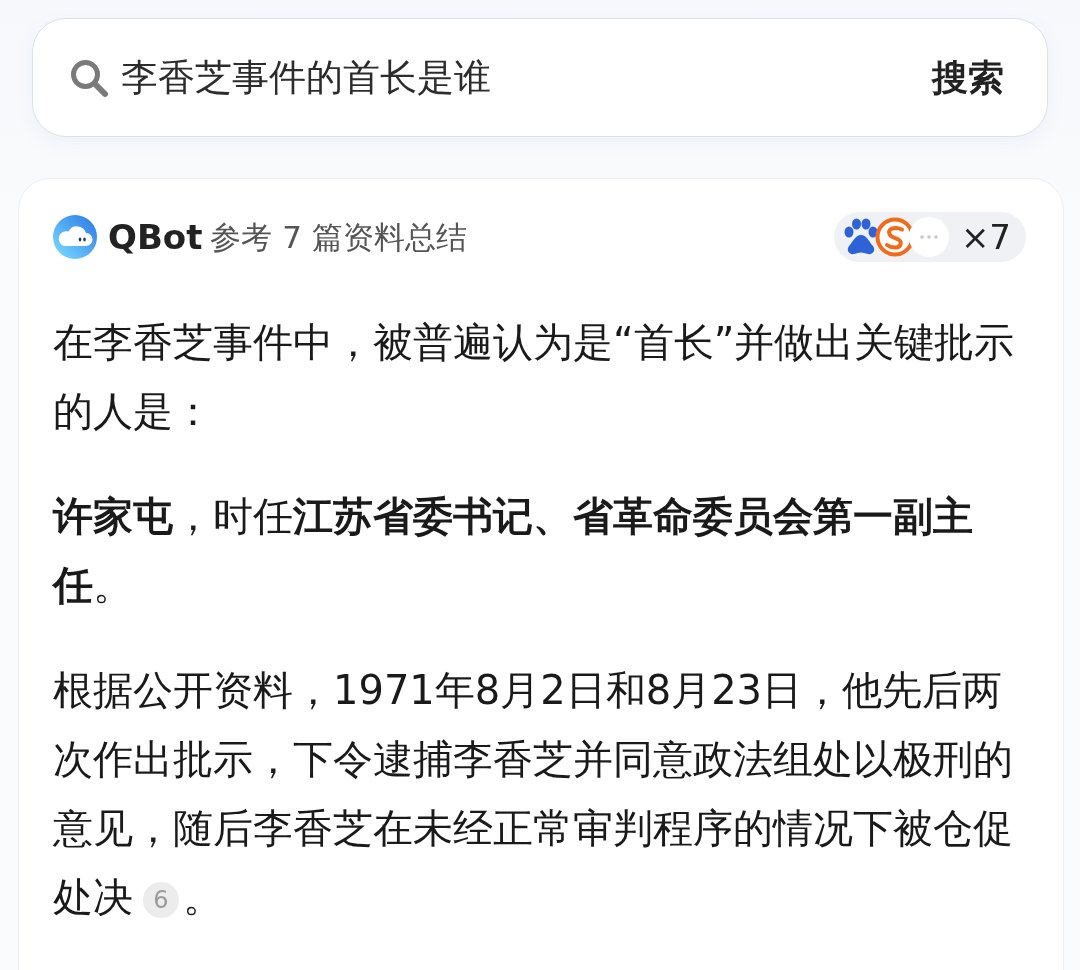 This screenshot has width=1080, height=970. I want to click on cloud-logo-icon, so click(75, 237).